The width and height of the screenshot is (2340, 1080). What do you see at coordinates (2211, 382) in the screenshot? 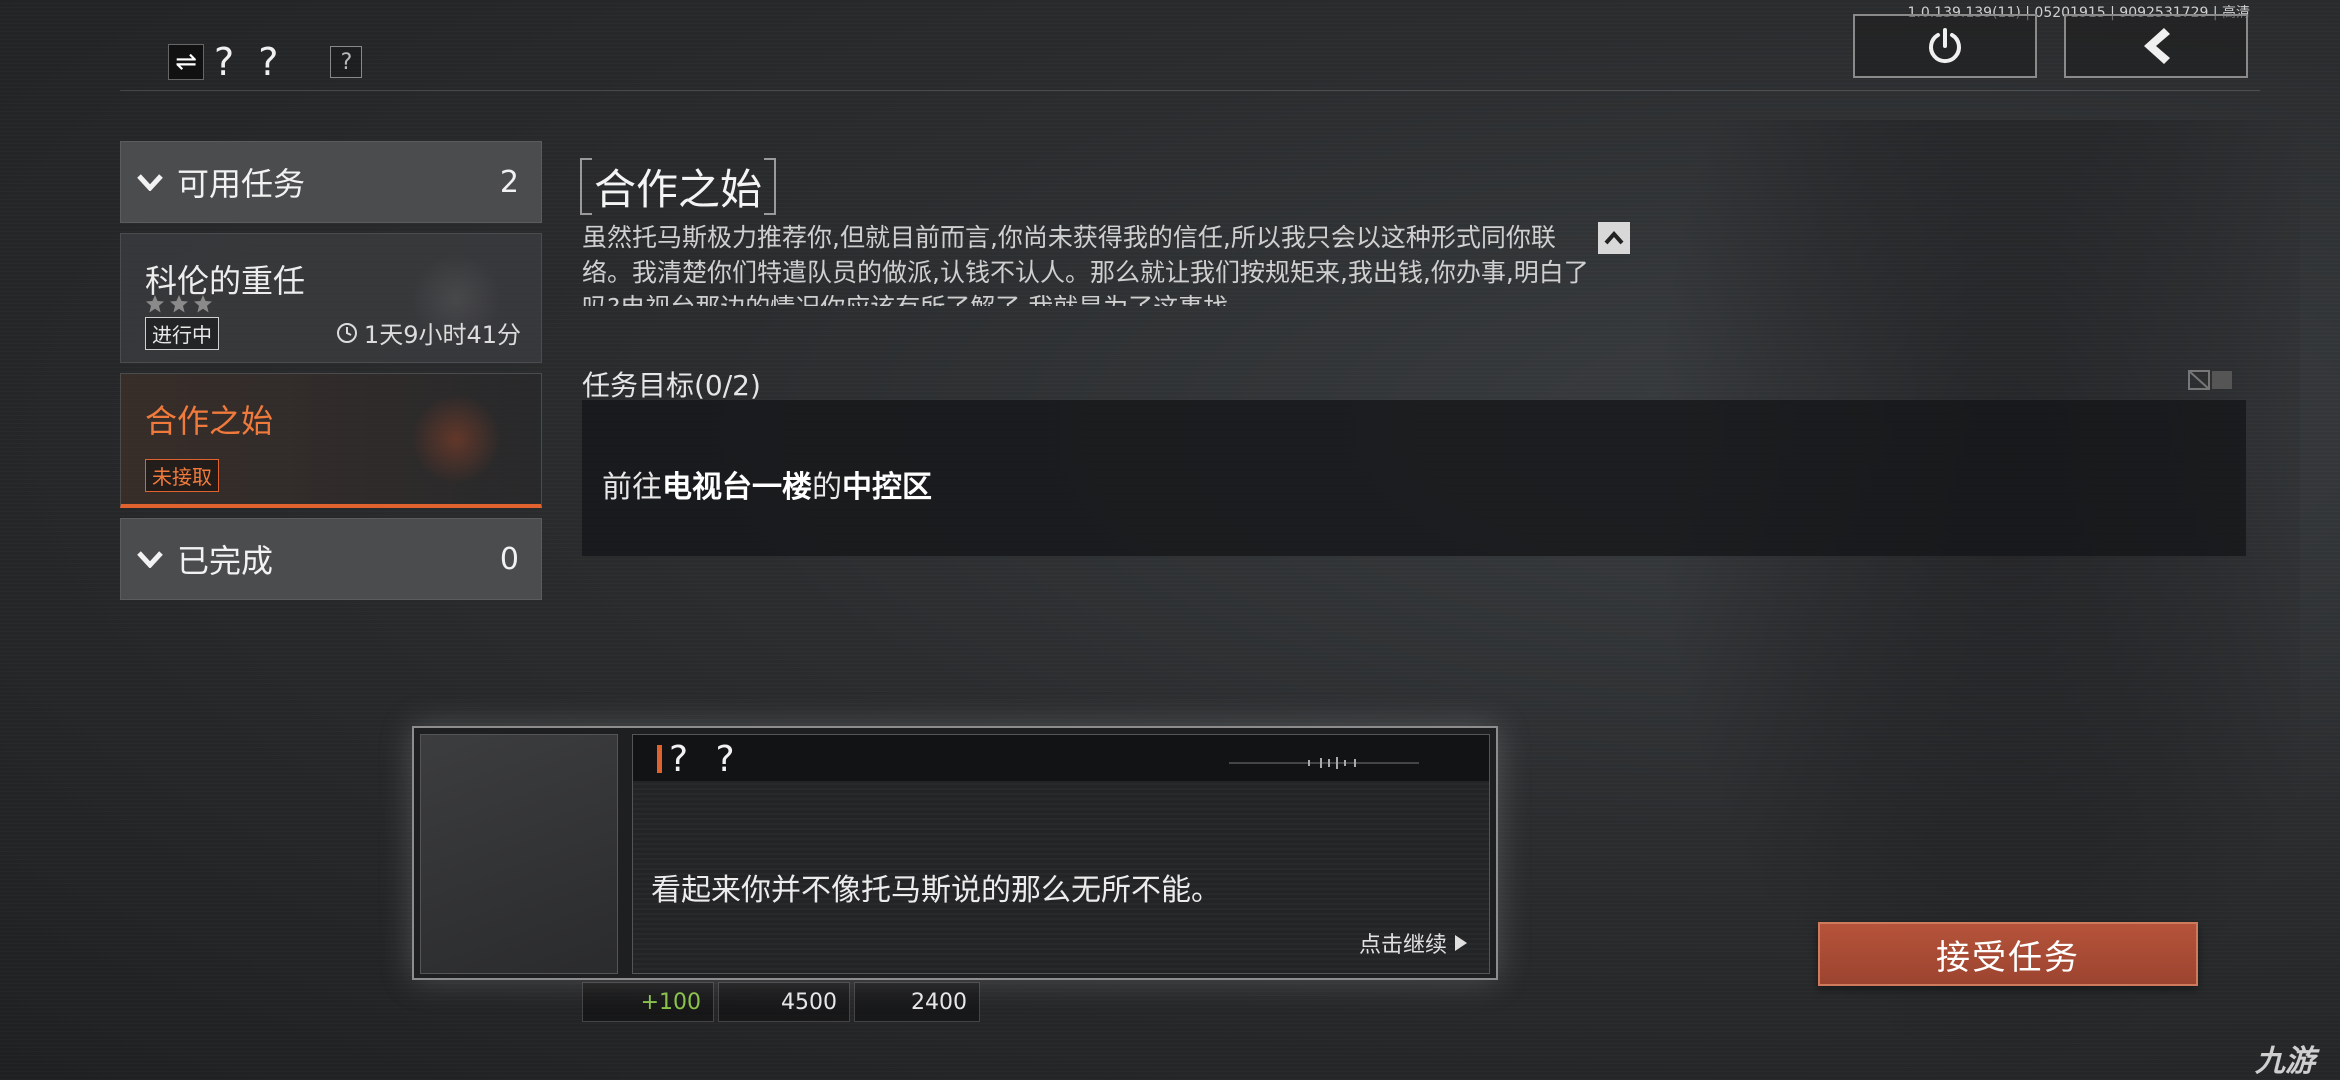
I see `map-icon` at bounding box center [2211, 382].